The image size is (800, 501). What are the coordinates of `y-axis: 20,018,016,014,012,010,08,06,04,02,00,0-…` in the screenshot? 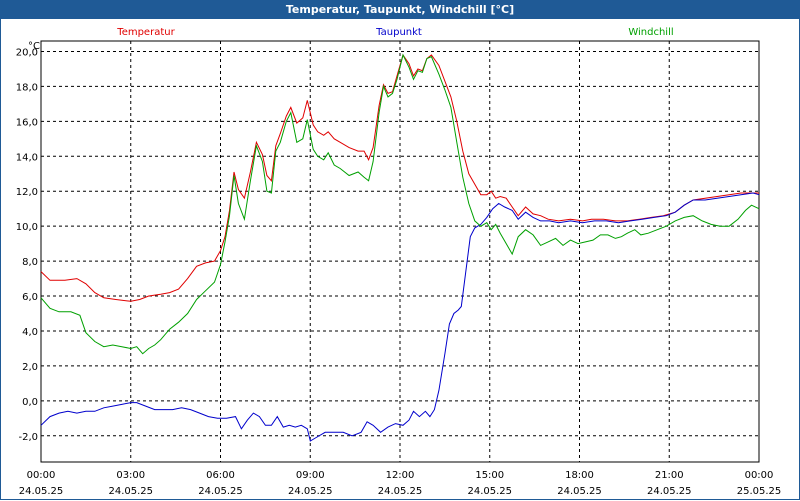 It's located at (27, 244).